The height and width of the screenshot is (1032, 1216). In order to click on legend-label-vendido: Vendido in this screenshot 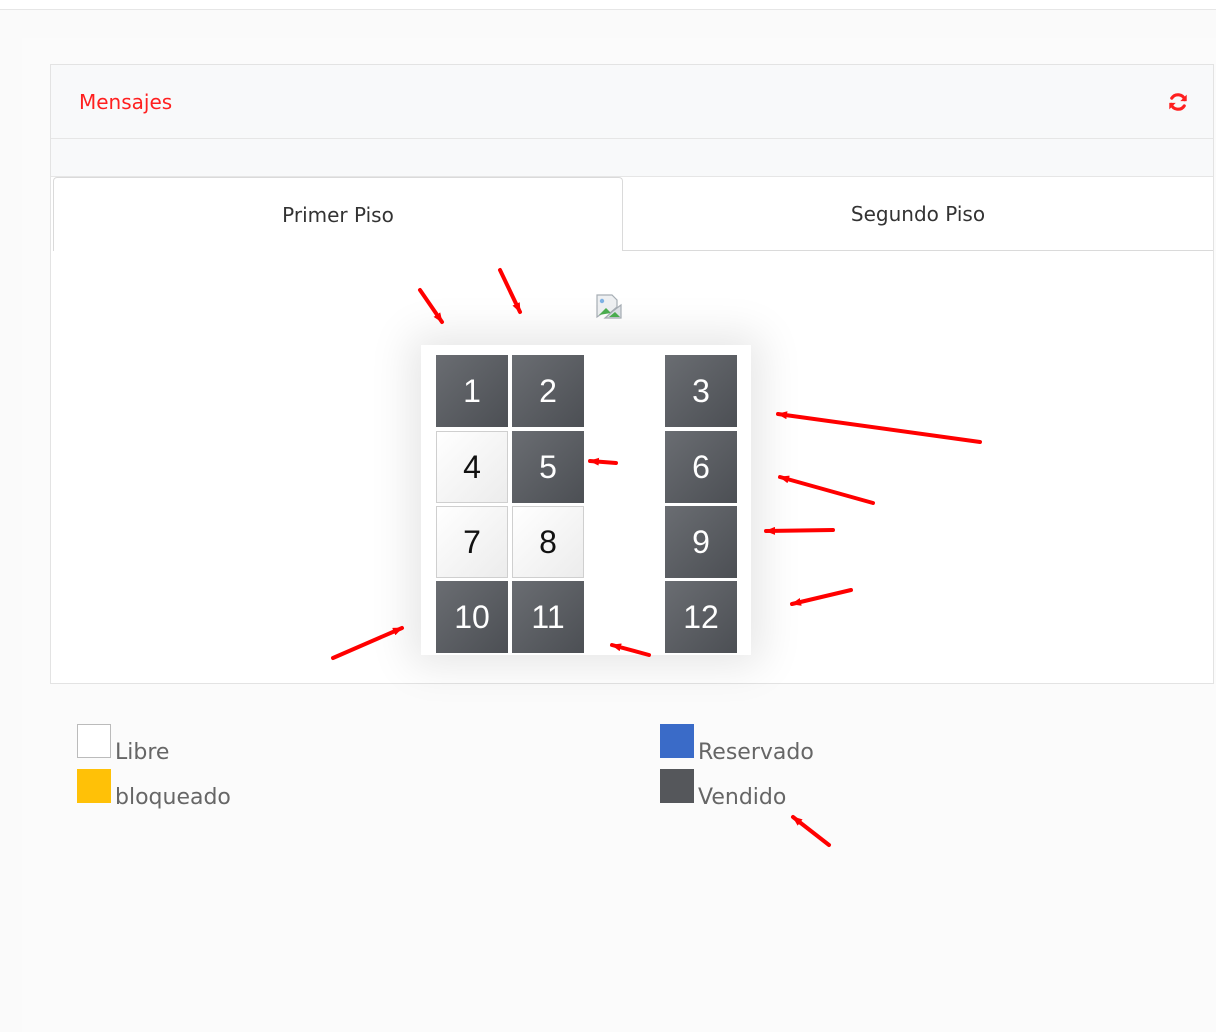, I will do `click(742, 797)`.